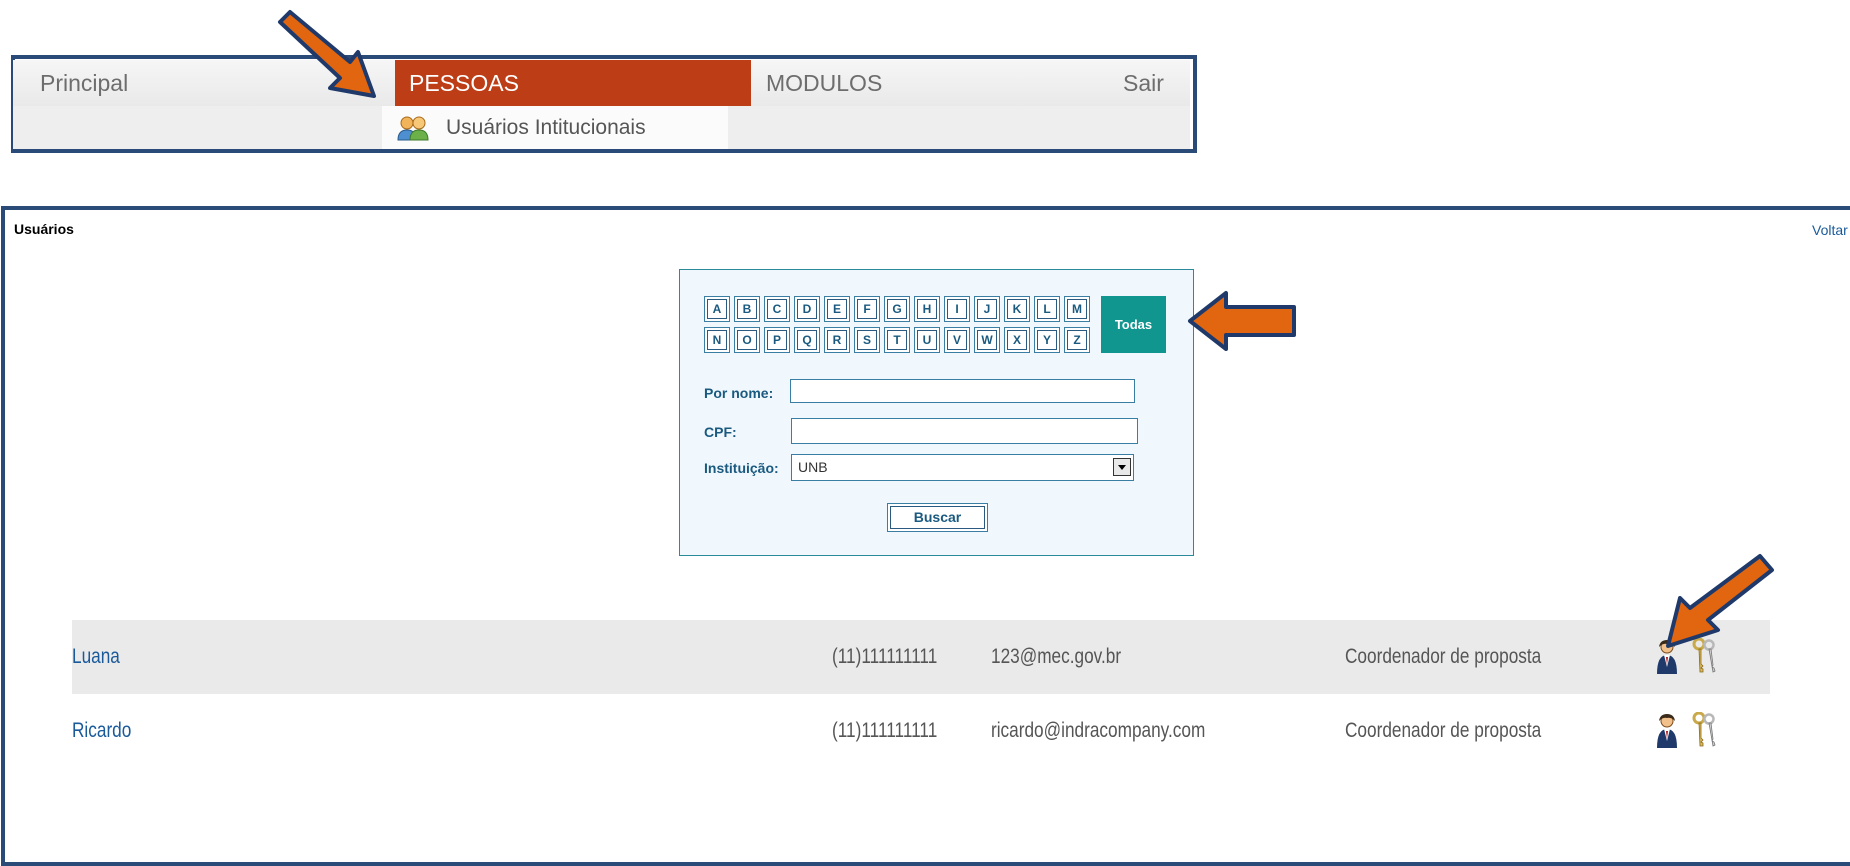 This screenshot has height=866, width=1850. What do you see at coordinates (1017, 309) in the screenshot?
I see `letter-filter-button: K` at bounding box center [1017, 309].